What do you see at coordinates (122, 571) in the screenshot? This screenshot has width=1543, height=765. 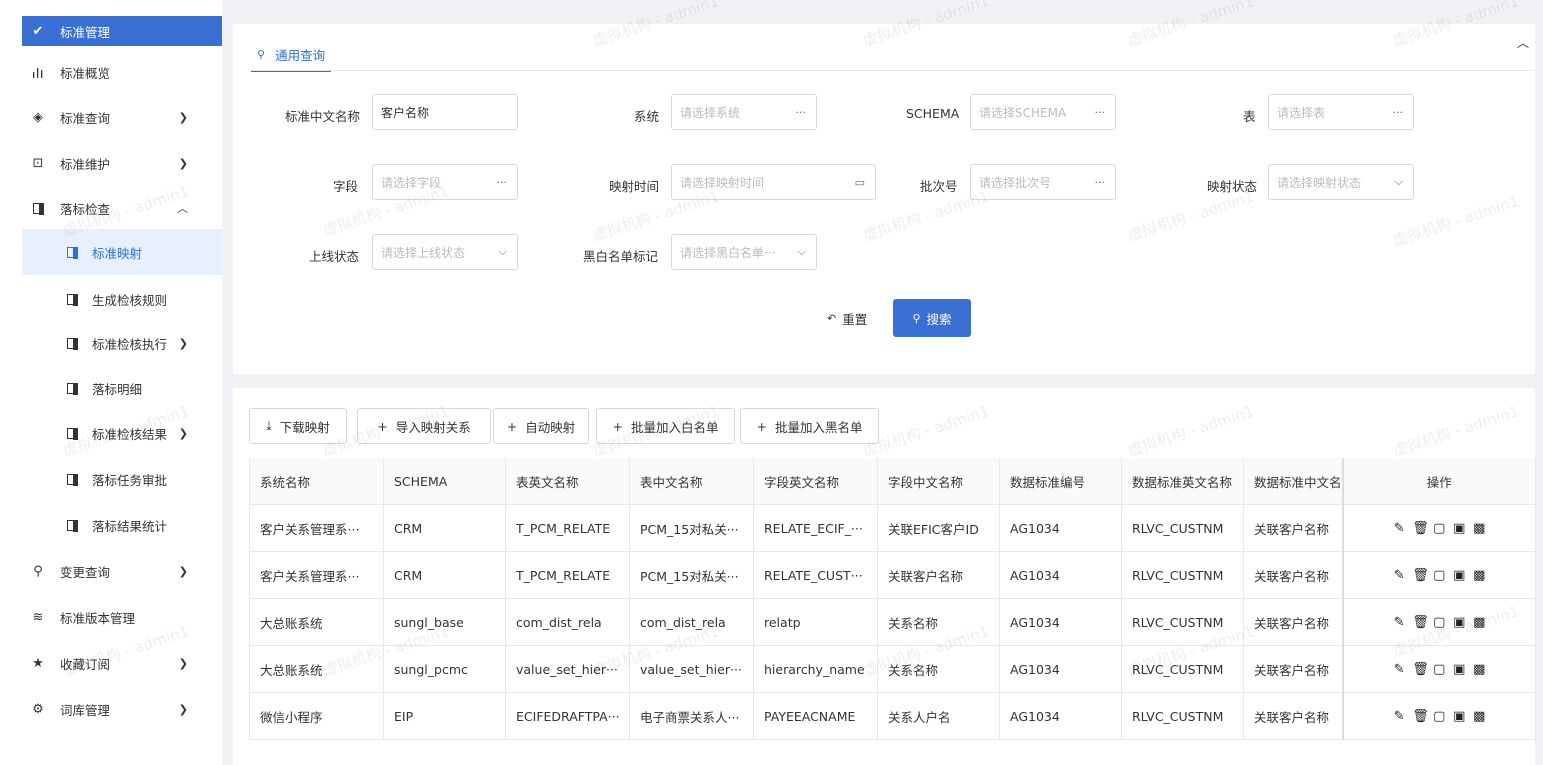 I see `sidebar-item-change-query: ⚲ 变更查询 ❯` at bounding box center [122, 571].